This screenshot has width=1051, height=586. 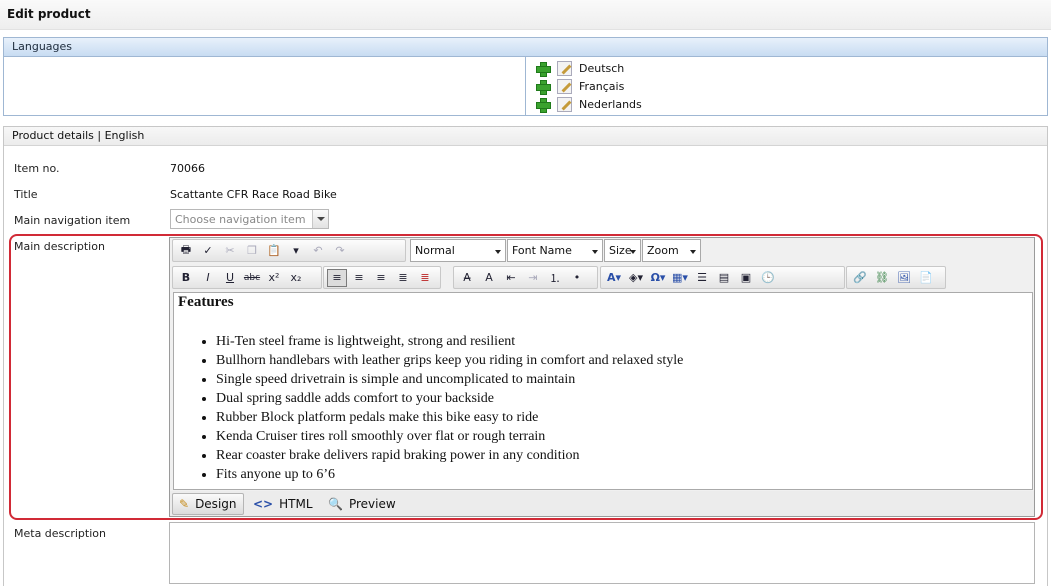 What do you see at coordinates (926, 278) in the screenshot?
I see `insert-document-icon: 📄` at bounding box center [926, 278].